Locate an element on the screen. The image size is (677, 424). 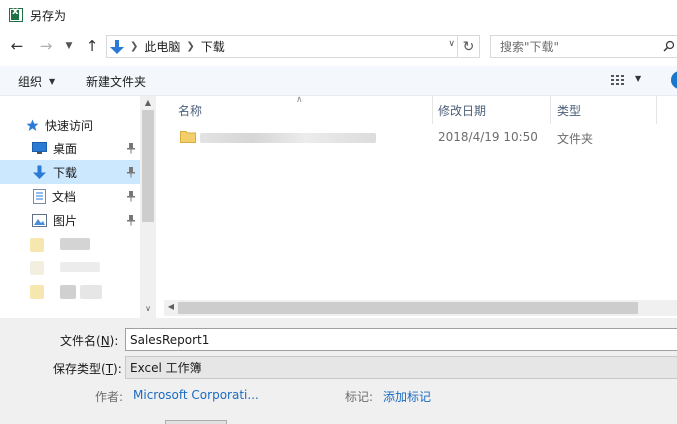
horizontal-scrollbar: ◀ is located at coordinates (420, 308).